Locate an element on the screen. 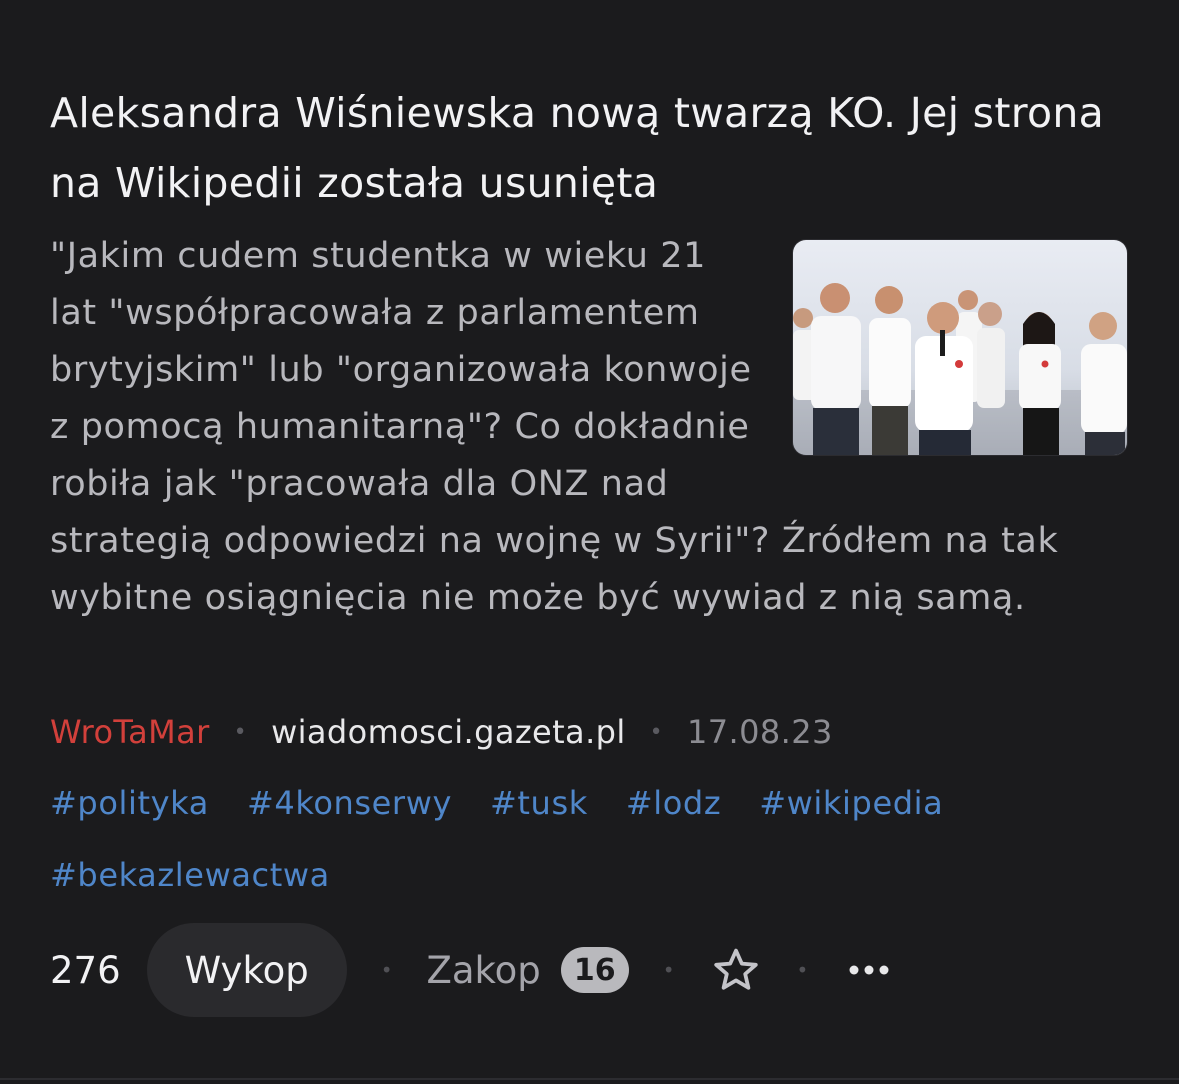 The image size is (1179, 1084). tag-link: #polityka is located at coordinates (129, 803).